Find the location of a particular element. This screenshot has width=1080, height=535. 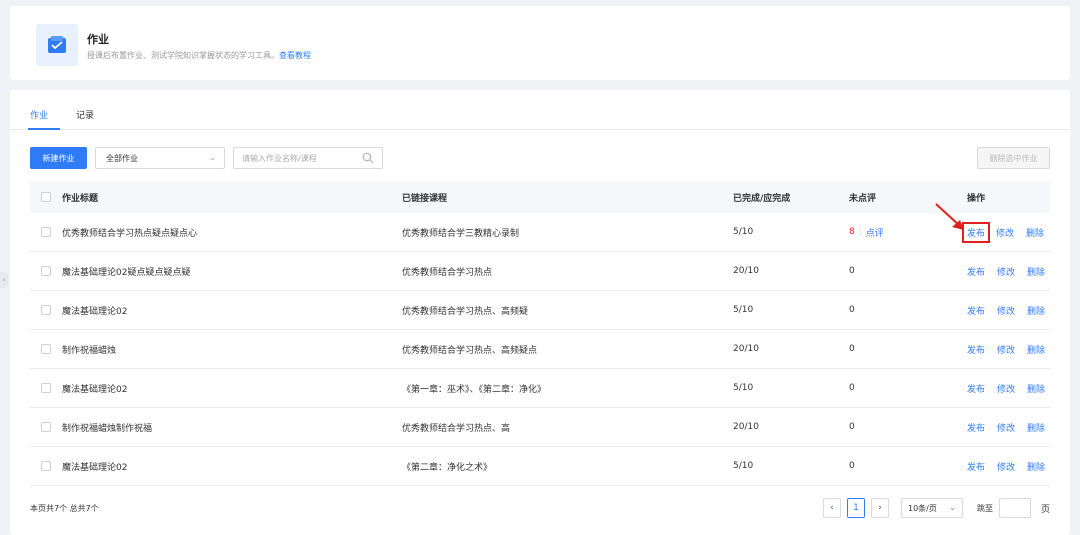

search-icon is located at coordinates (368, 159).